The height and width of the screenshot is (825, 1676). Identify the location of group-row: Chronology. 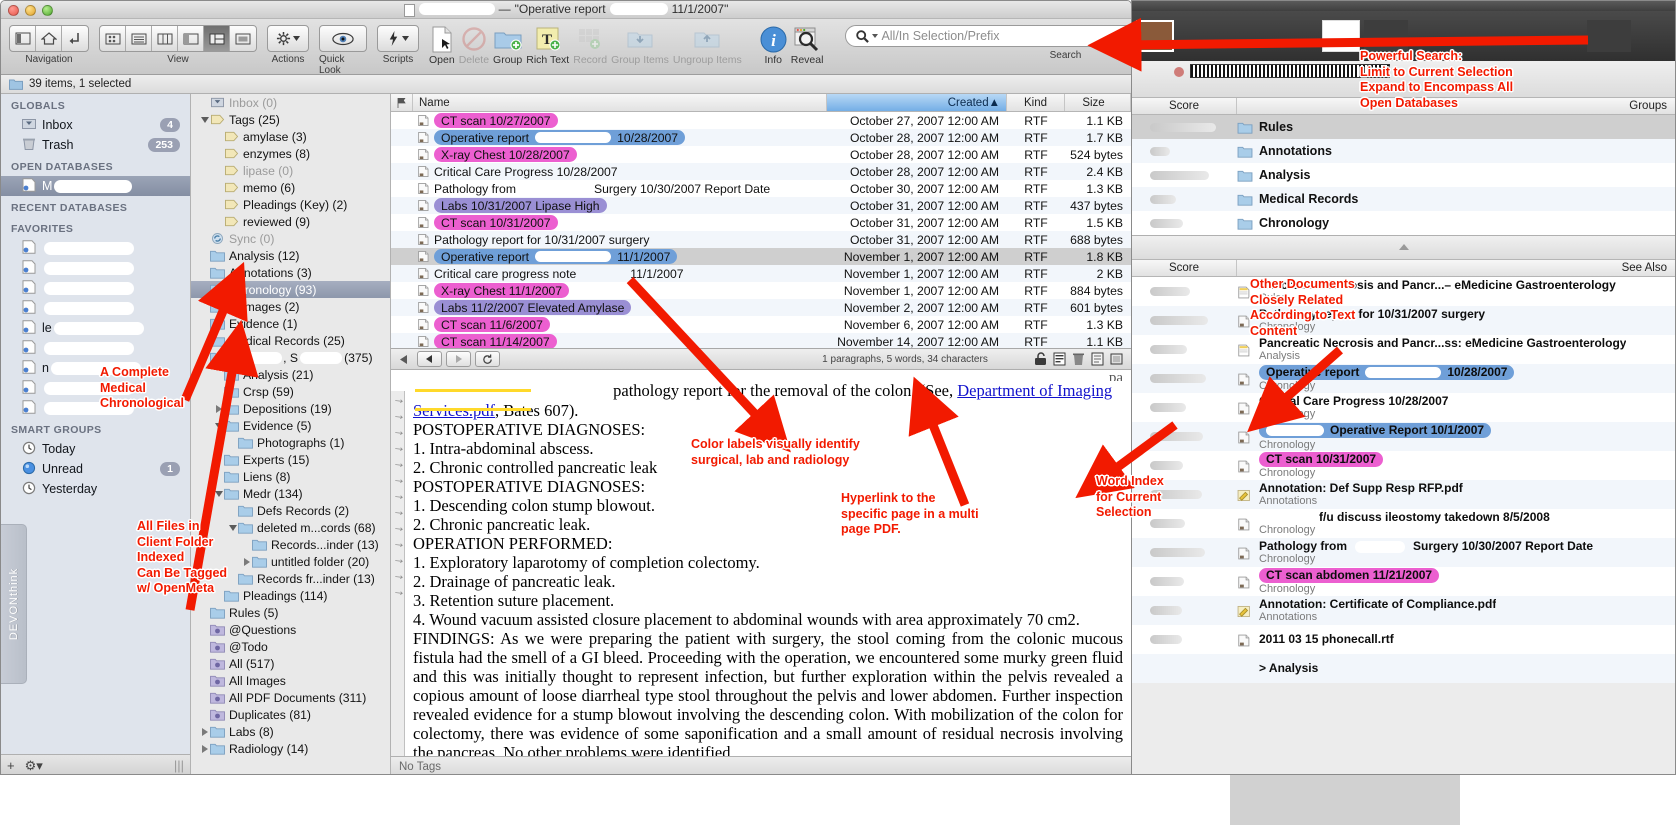
(1403, 223).